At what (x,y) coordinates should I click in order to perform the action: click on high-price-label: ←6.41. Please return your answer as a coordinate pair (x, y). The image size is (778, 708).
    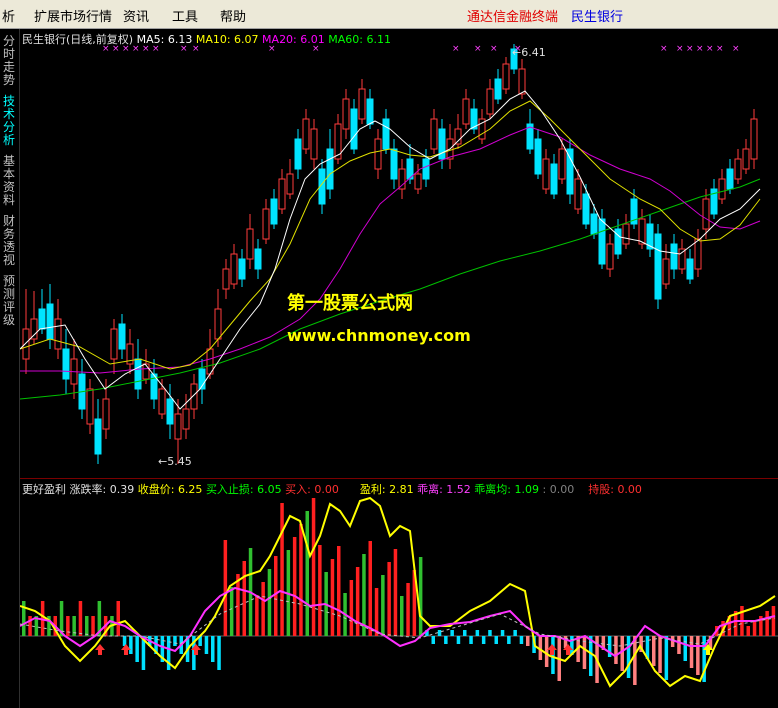
    Looking at the image, I should click on (529, 52).